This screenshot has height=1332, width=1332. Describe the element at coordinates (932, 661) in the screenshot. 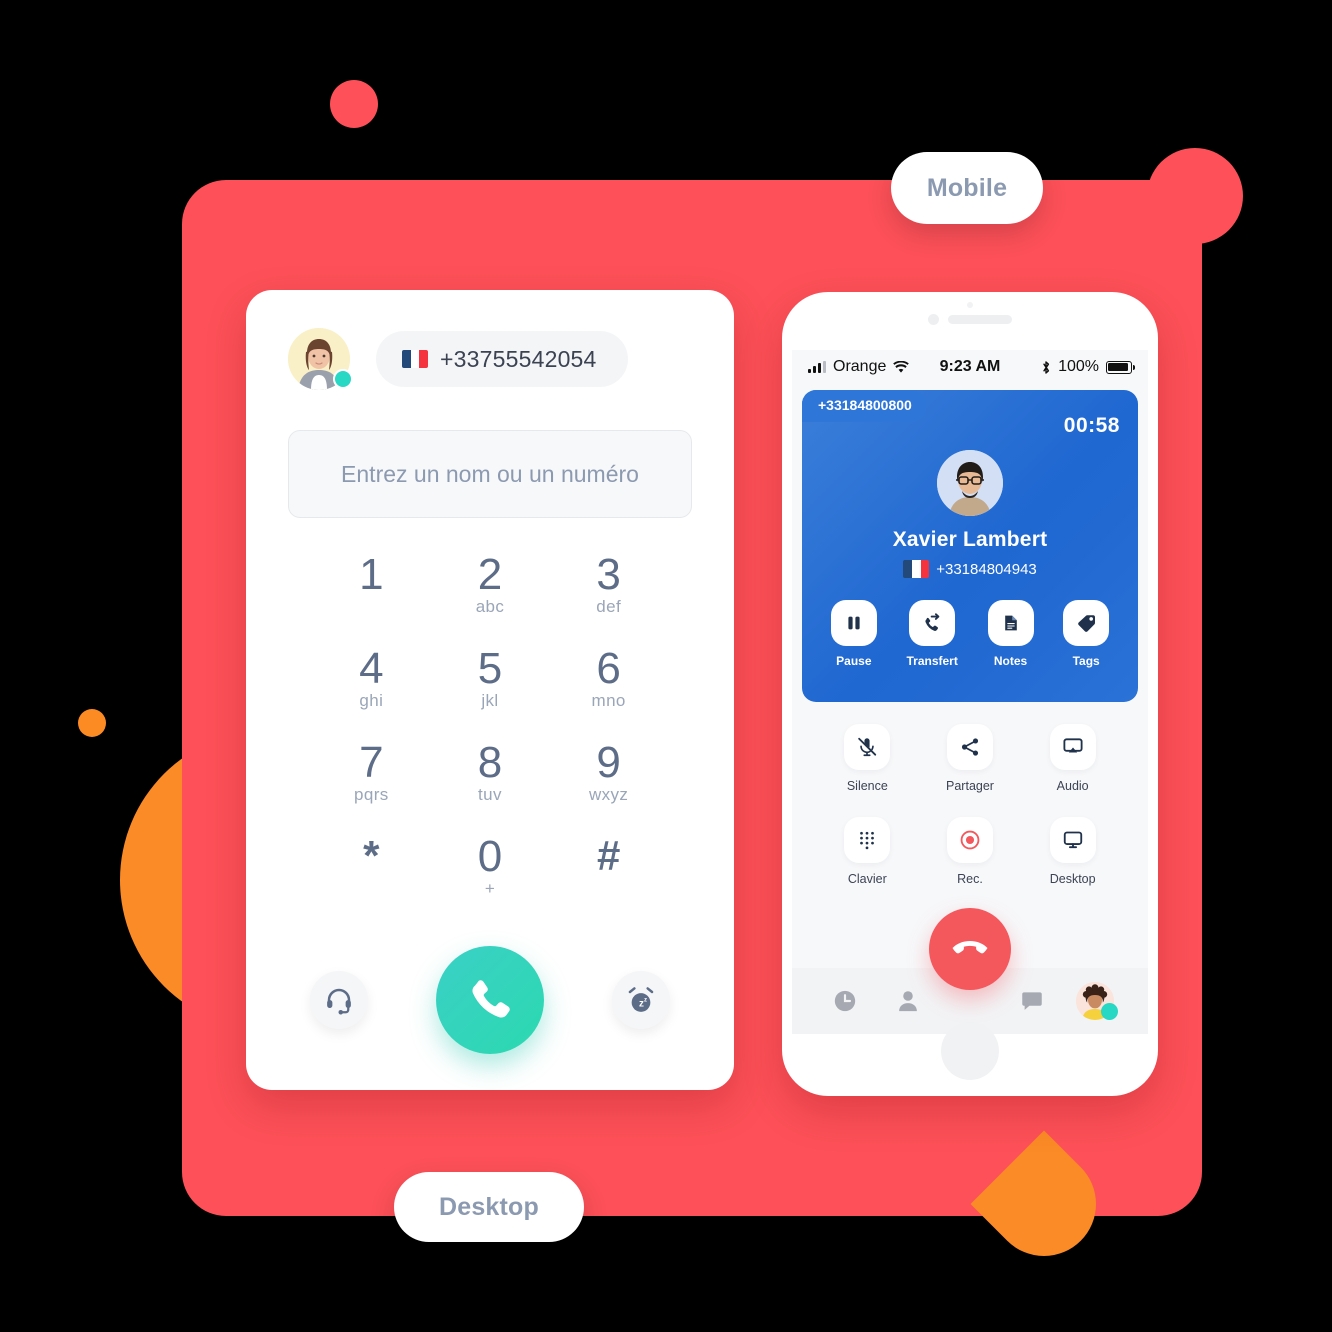

I see `transfer-label: Transfert` at that location.